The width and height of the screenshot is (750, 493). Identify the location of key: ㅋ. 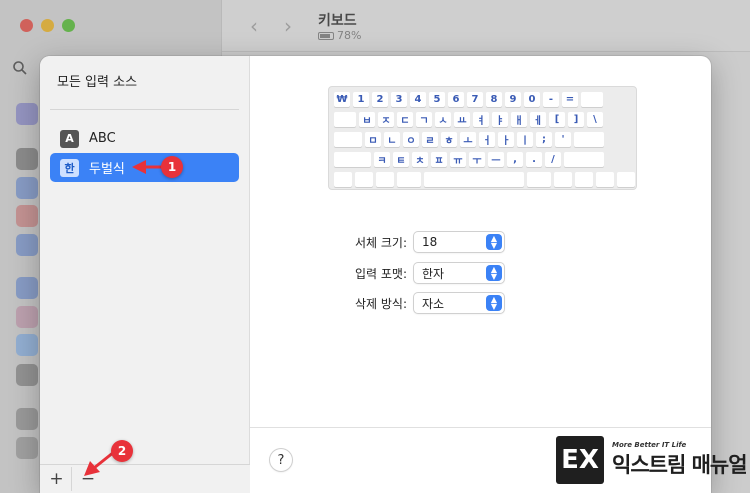
(382, 159).